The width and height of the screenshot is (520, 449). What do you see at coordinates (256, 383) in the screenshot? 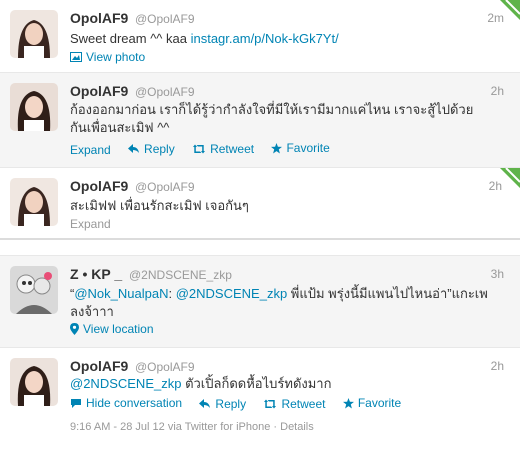
I see `tweet-text-rest: ตัวเปิ้ลก็ดดหื้อไบร์ทดังมาก` at bounding box center [256, 383].